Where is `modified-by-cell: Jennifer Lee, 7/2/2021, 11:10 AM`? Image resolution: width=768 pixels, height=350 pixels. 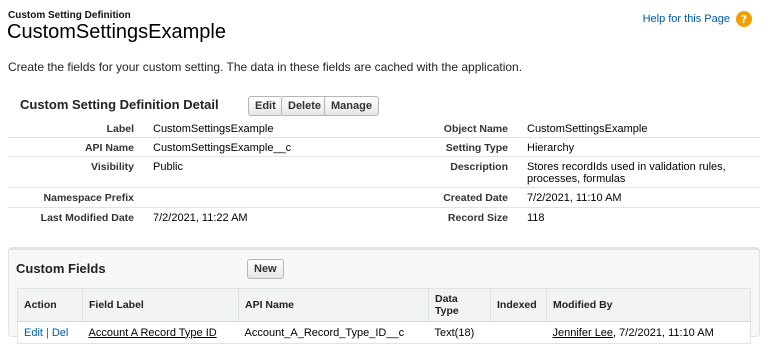 modified-by-cell: Jennifer Lee, 7/2/2021, 11:10 AM is located at coordinates (649, 333).